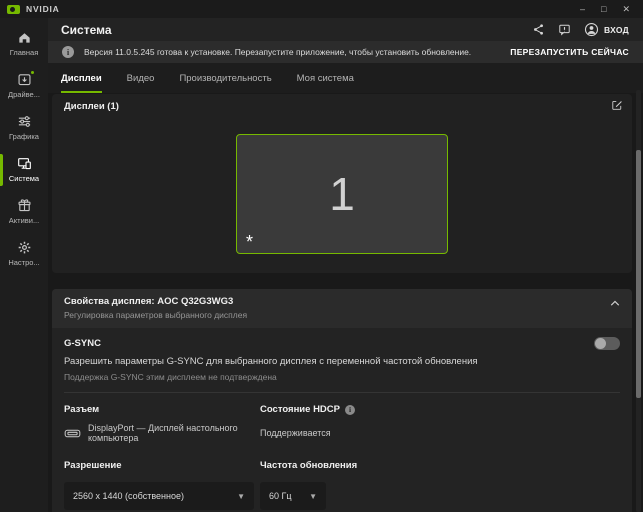 The width and height of the screenshot is (643, 512). I want to click on page-header: Система ВХОД, so click(345, 29).